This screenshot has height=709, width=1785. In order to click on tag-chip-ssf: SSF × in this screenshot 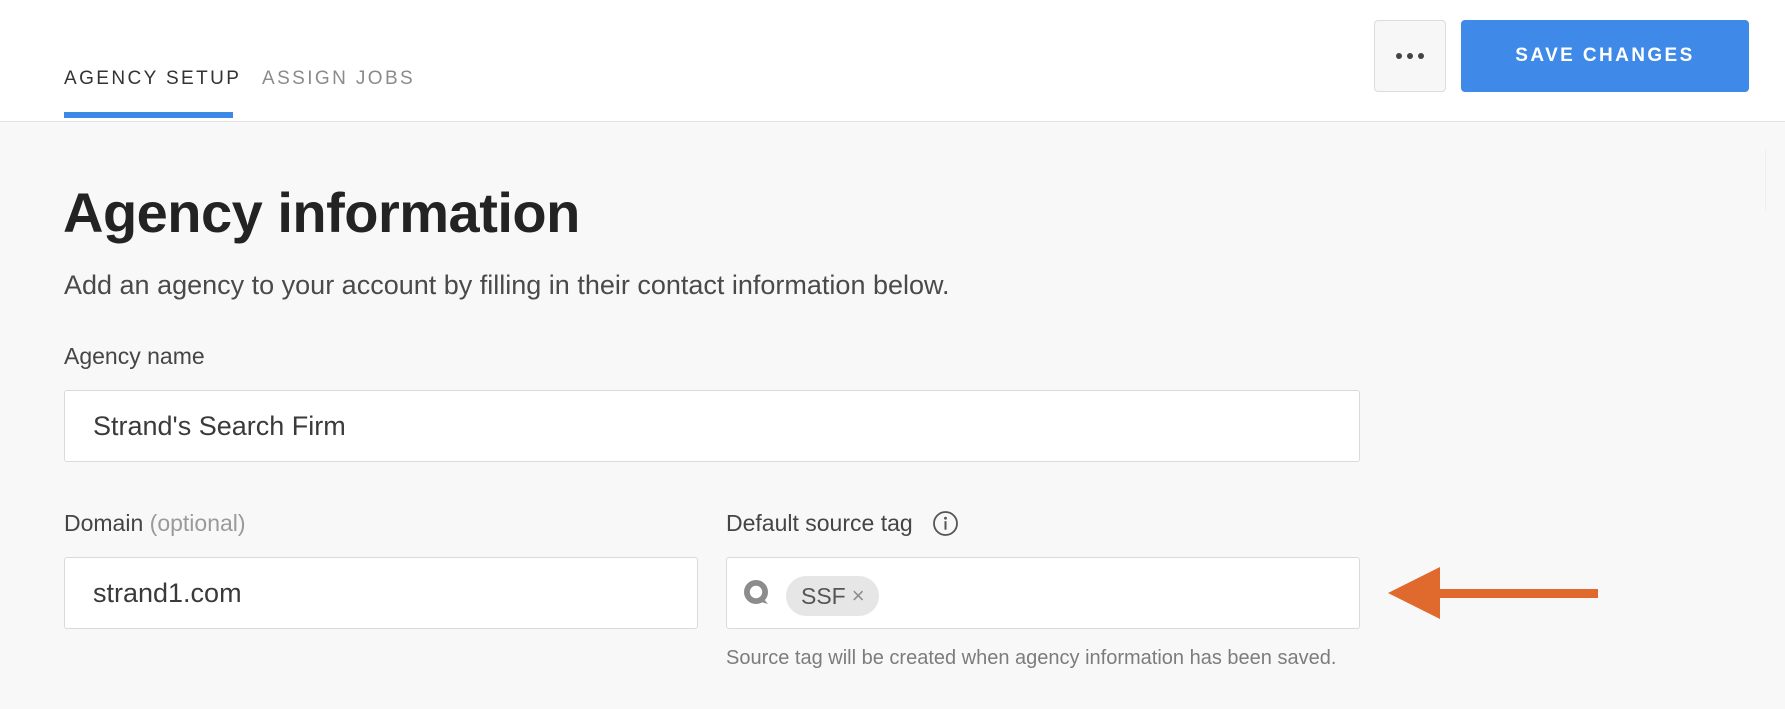, I will do `click(832, 596)`.